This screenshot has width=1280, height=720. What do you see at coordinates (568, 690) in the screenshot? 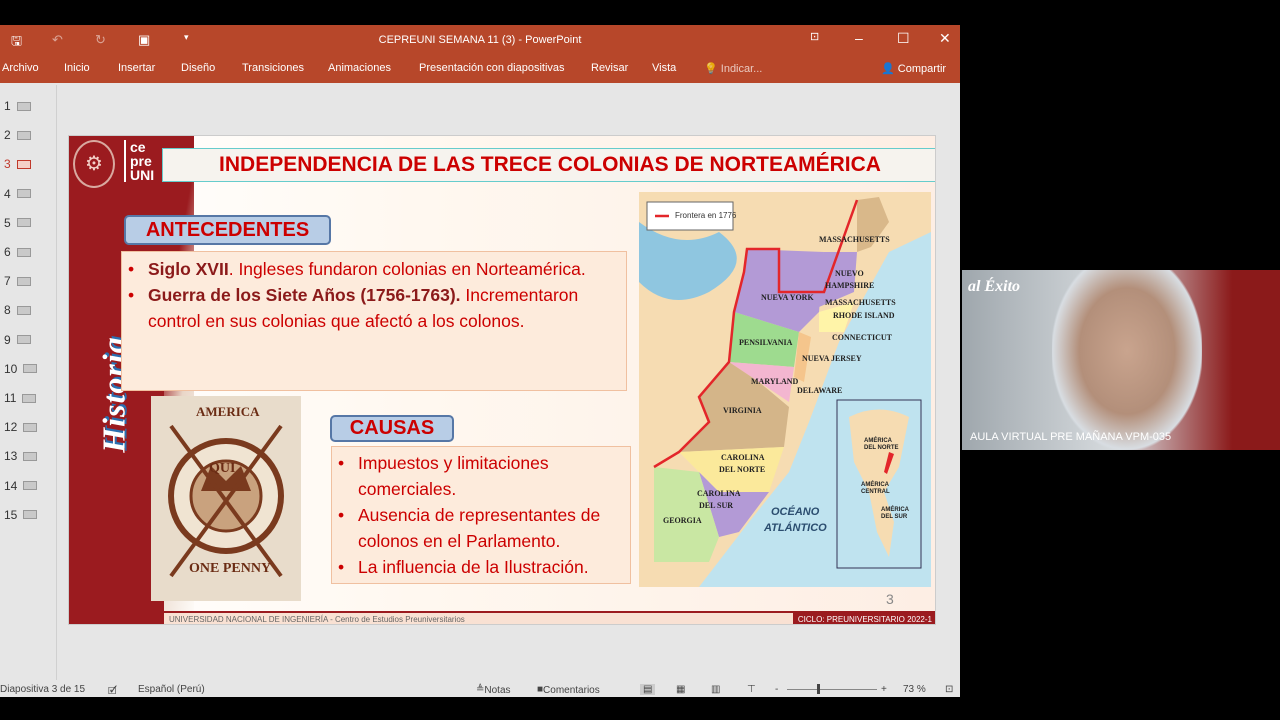
I see `comments-button: ■ Comentarios` at bounding box center [568, 690].